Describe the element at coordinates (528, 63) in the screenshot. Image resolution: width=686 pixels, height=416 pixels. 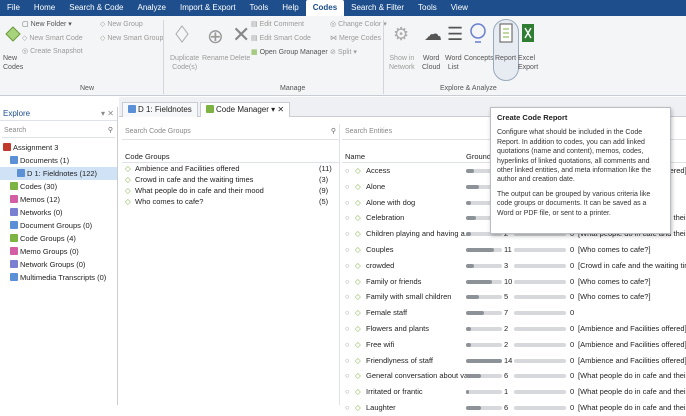
I see `excel-export-button: Excel Export` at that location.